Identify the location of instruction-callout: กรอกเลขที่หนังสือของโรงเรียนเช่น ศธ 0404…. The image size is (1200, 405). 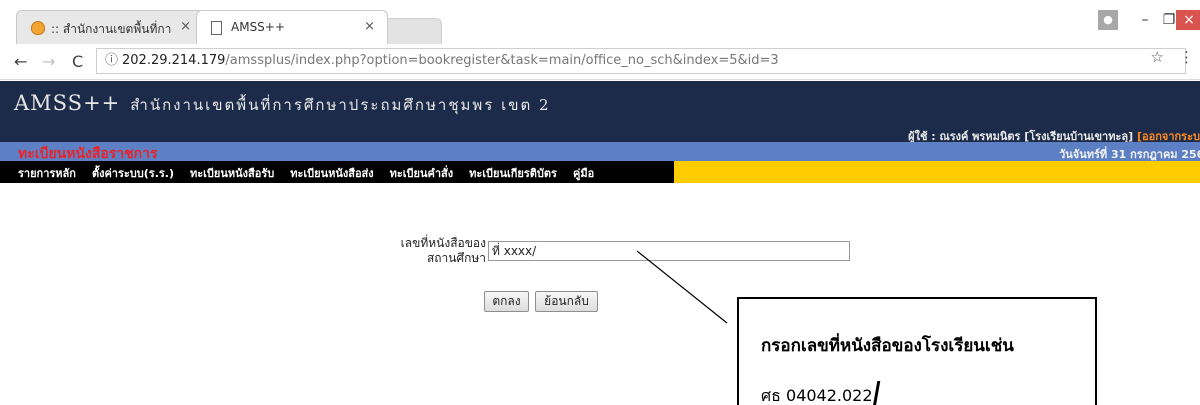
(917, 351).